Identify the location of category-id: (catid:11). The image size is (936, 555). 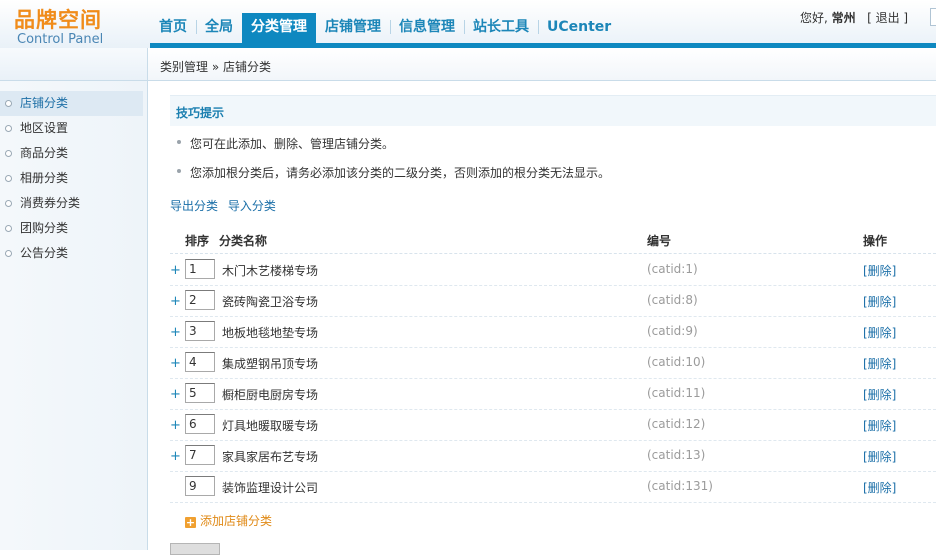
(676, 393).